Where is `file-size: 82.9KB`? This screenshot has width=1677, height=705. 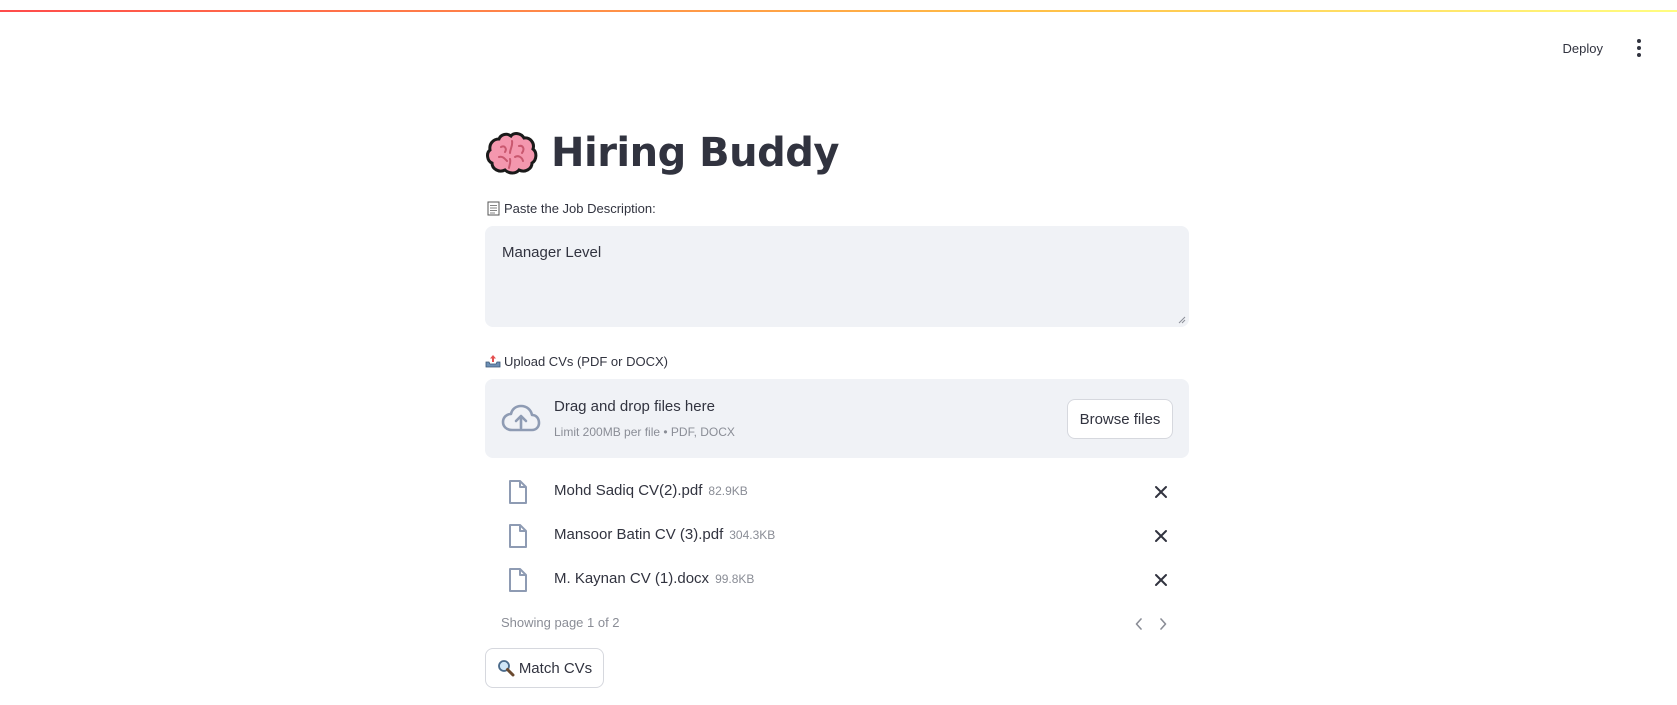 file-size: 82.9KB is located at coordinates (728, 491).